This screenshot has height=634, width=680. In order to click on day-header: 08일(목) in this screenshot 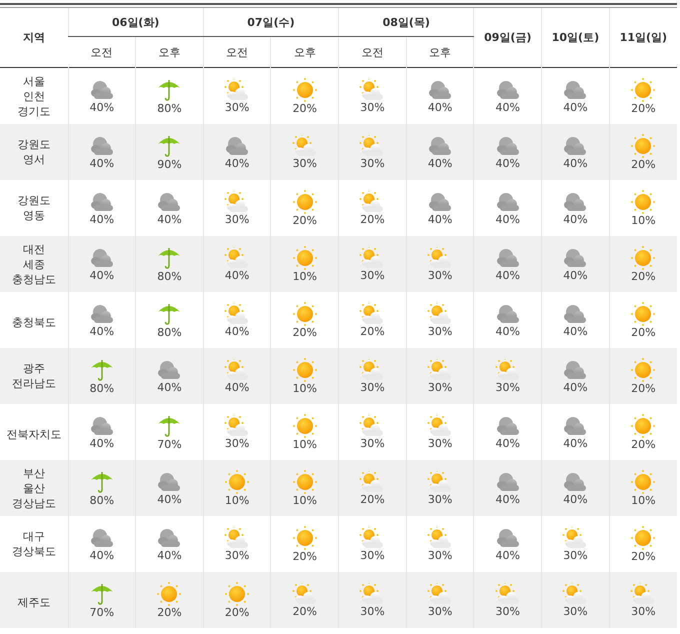, I will do `click(406, 22)`.